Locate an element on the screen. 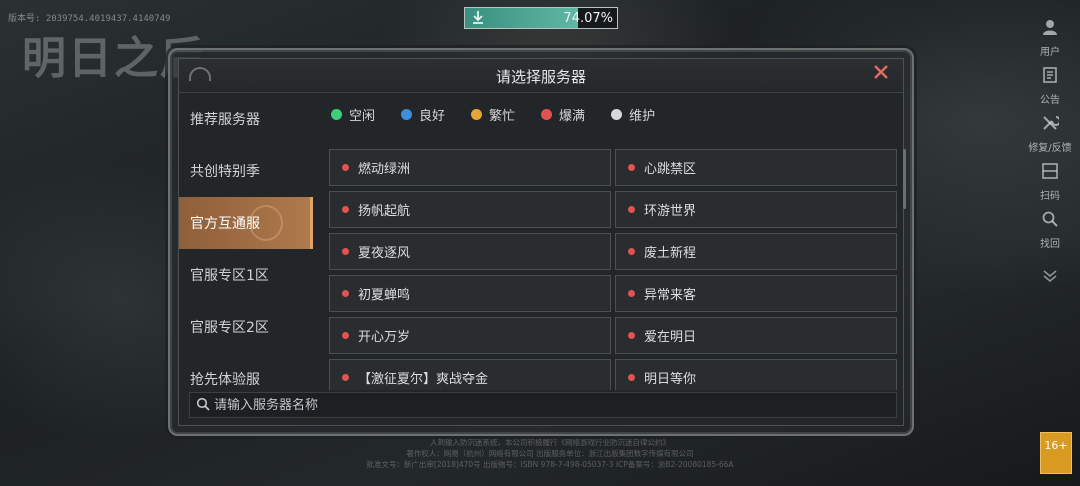 This screenshot has width=1080, height=486. legend-label: 爆满 is located at coordinates (572, 116).